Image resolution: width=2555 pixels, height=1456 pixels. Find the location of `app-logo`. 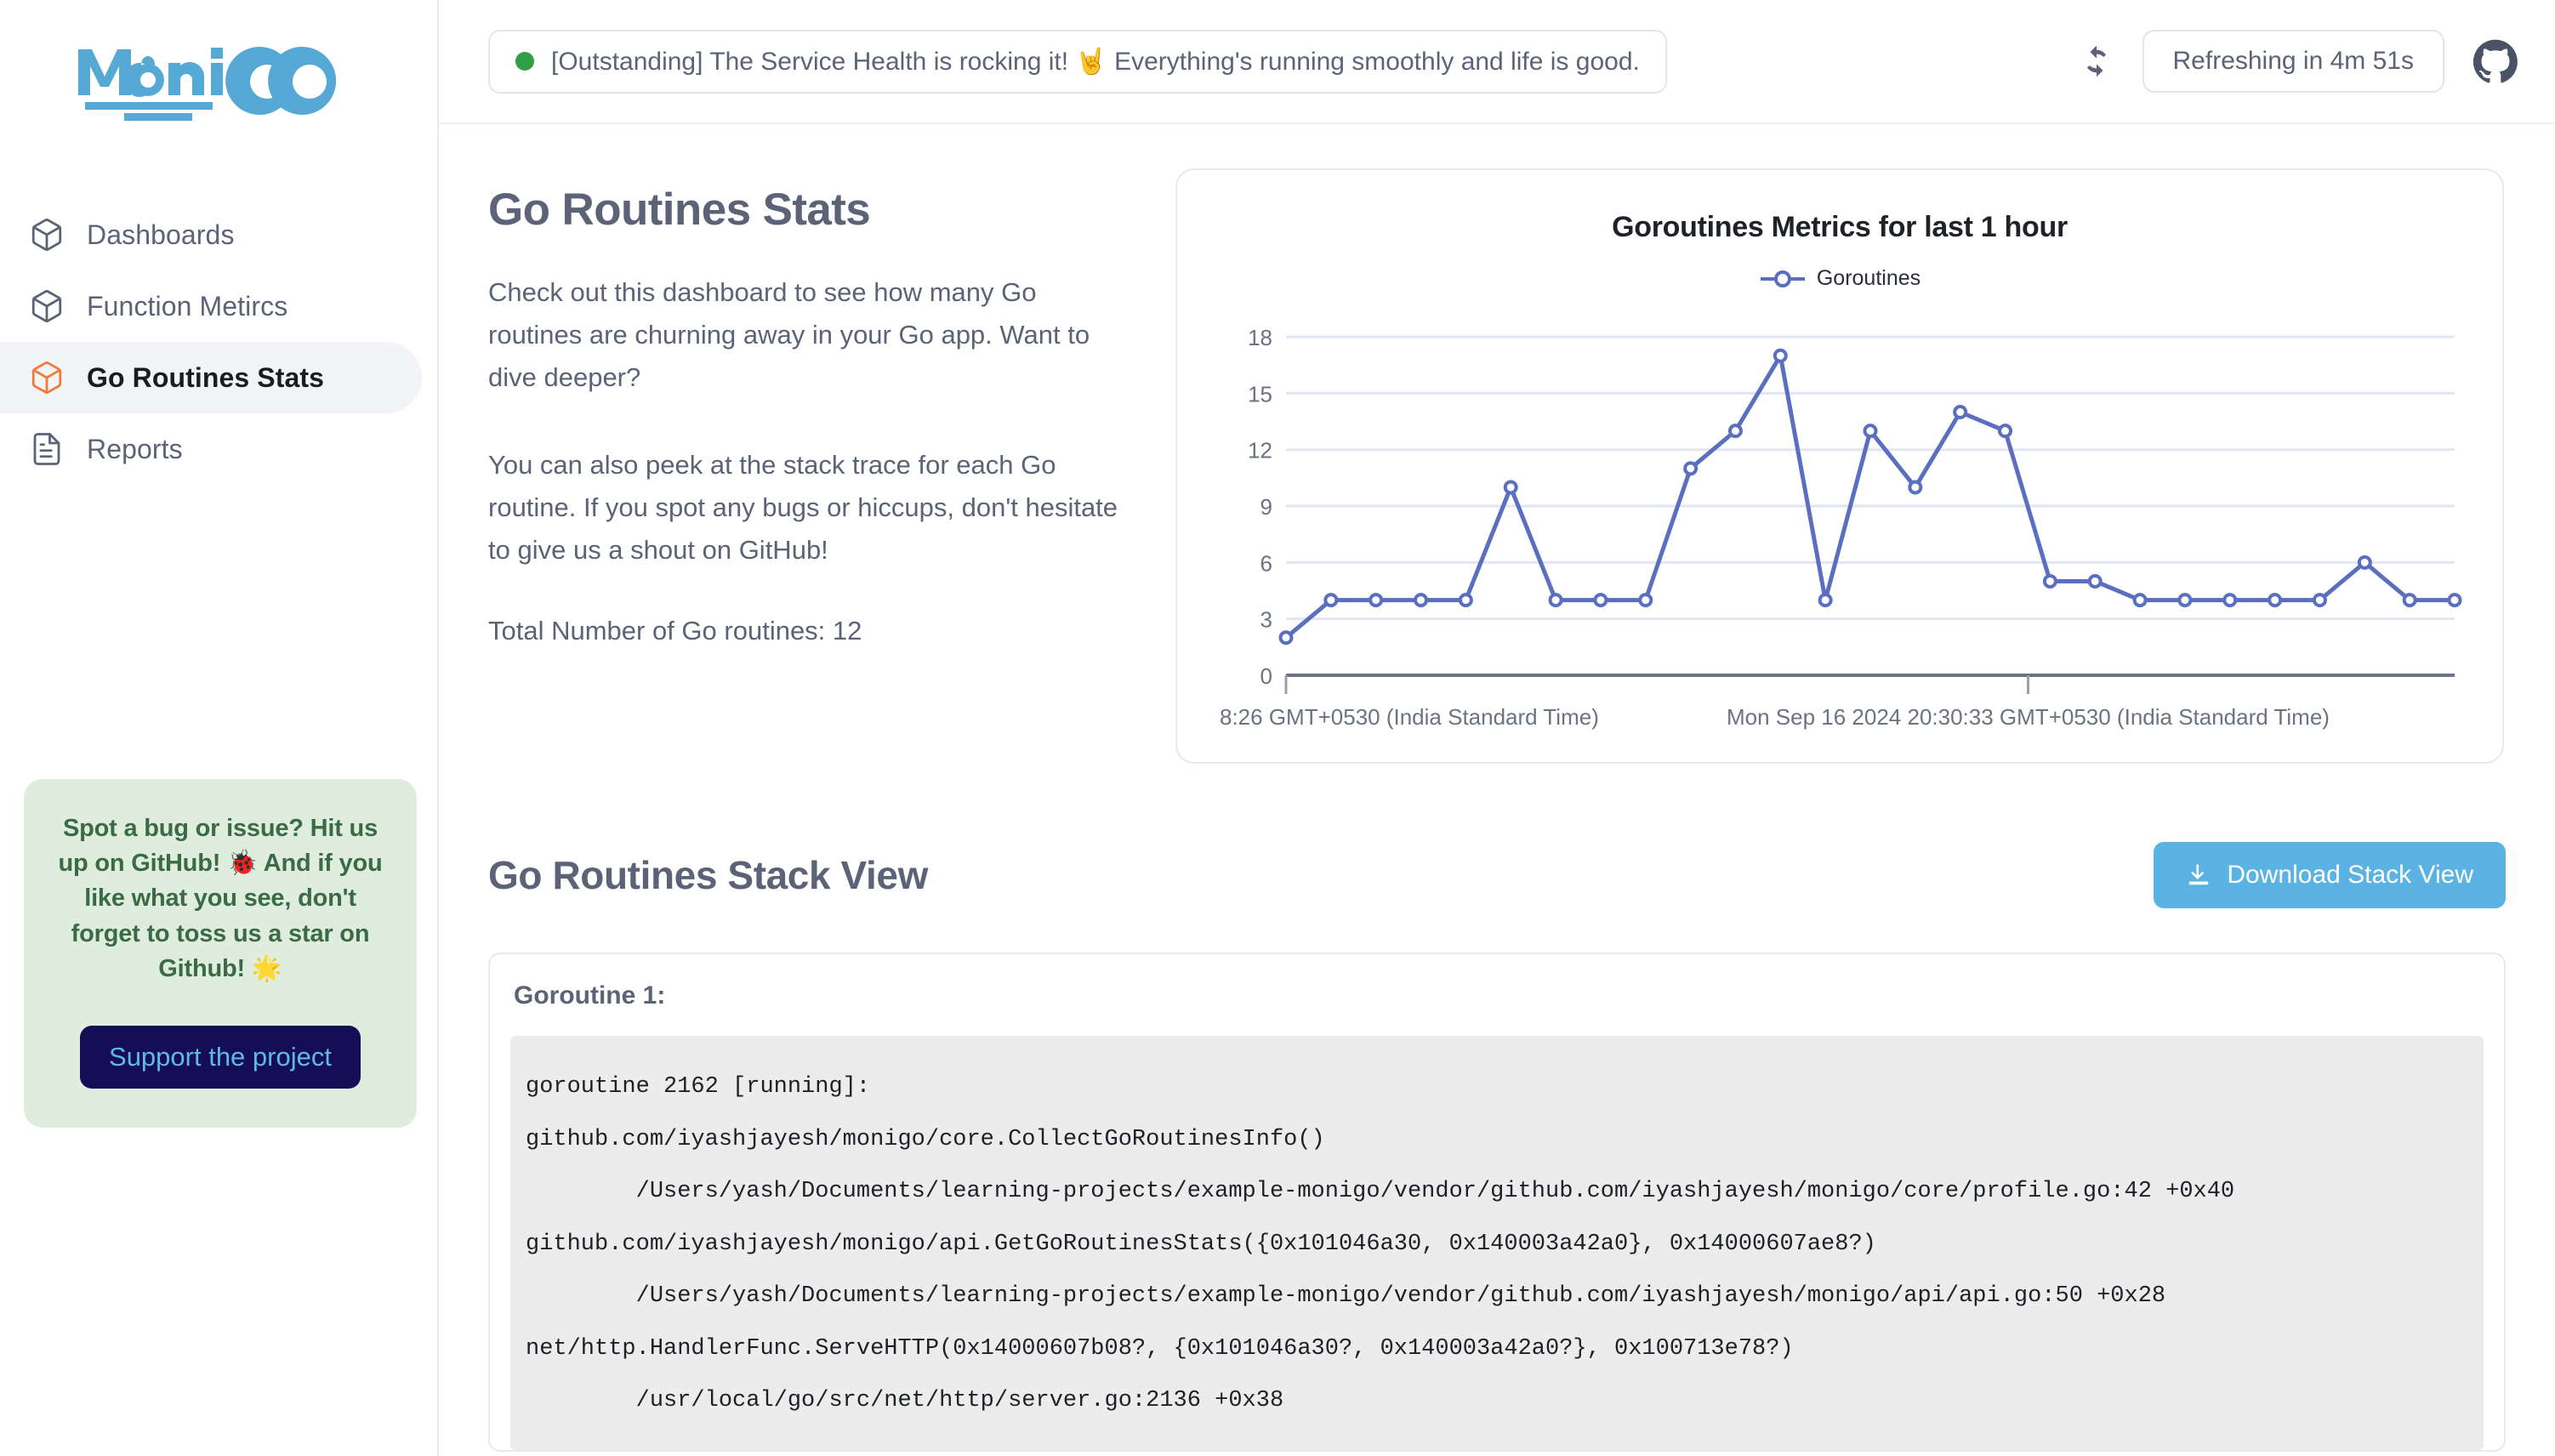

app-logo is located at coordinates (218, 87).